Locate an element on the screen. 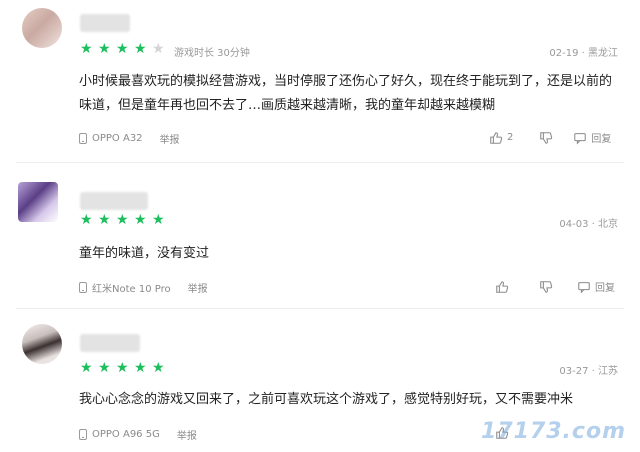 The height and width of the screenshot is (452, 640). like-count: 2 is located at coordinates (510, 137).